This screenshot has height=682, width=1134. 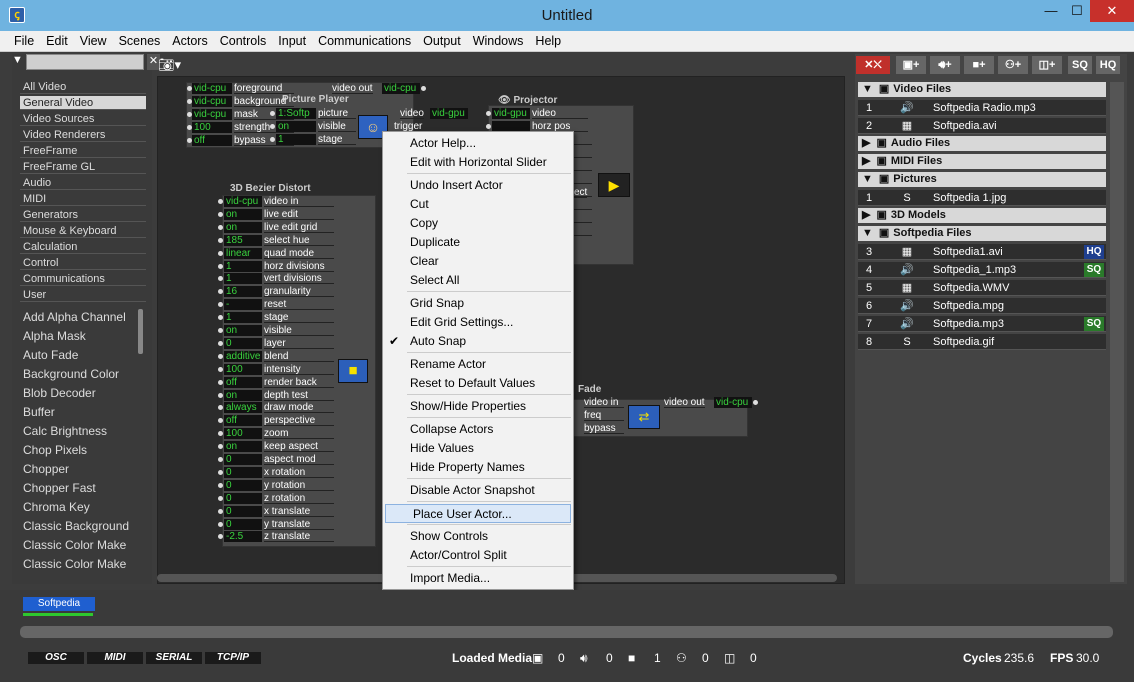 What do you see at coordinates (93, 41) in the screenshot?
I see `menu-view: View` at bounding box center [93, 41].